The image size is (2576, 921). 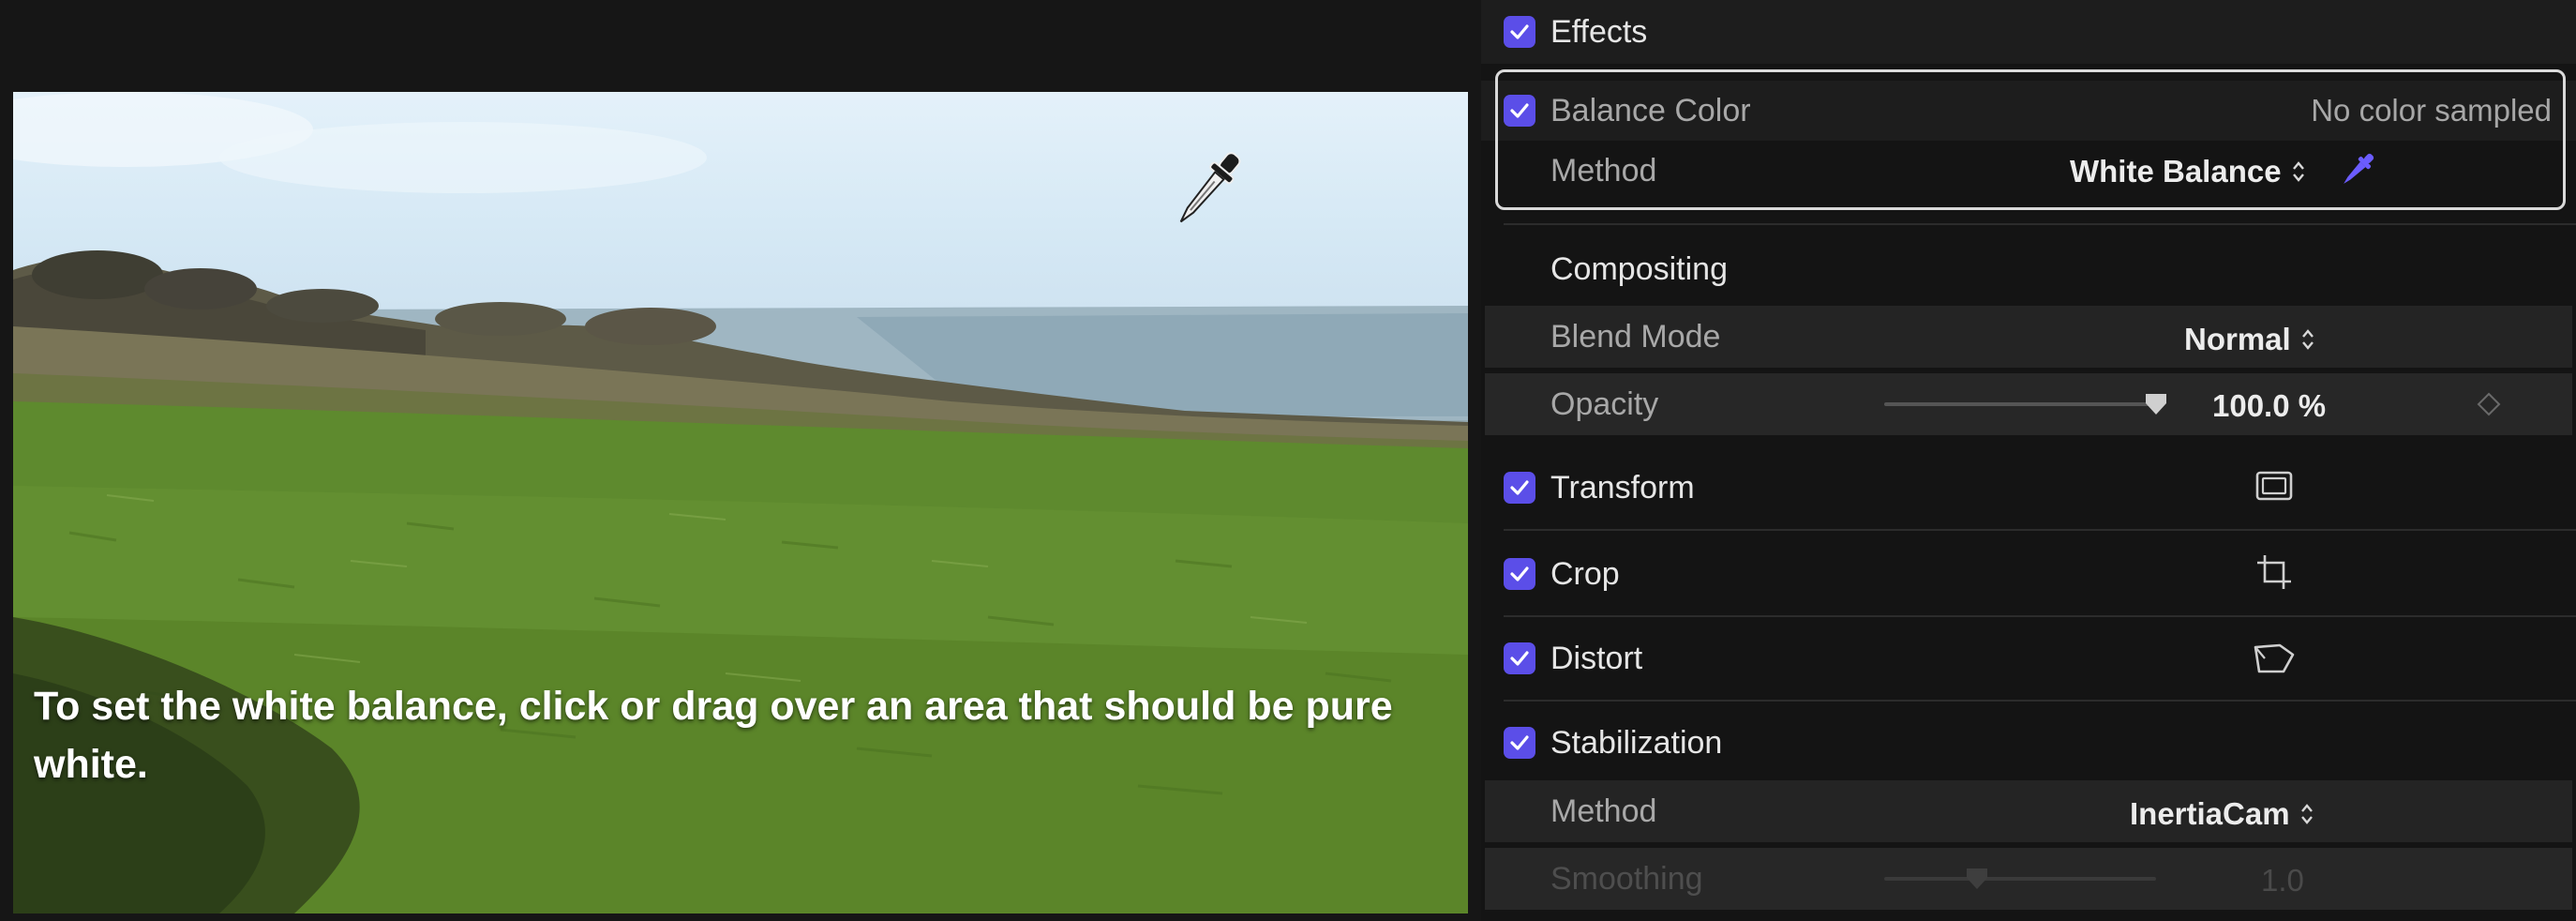 What do you see at coordinates (2029, 742) in the screenshot?
I see `stabilization-row: Stabilization` at bounding box center [2029, 742].